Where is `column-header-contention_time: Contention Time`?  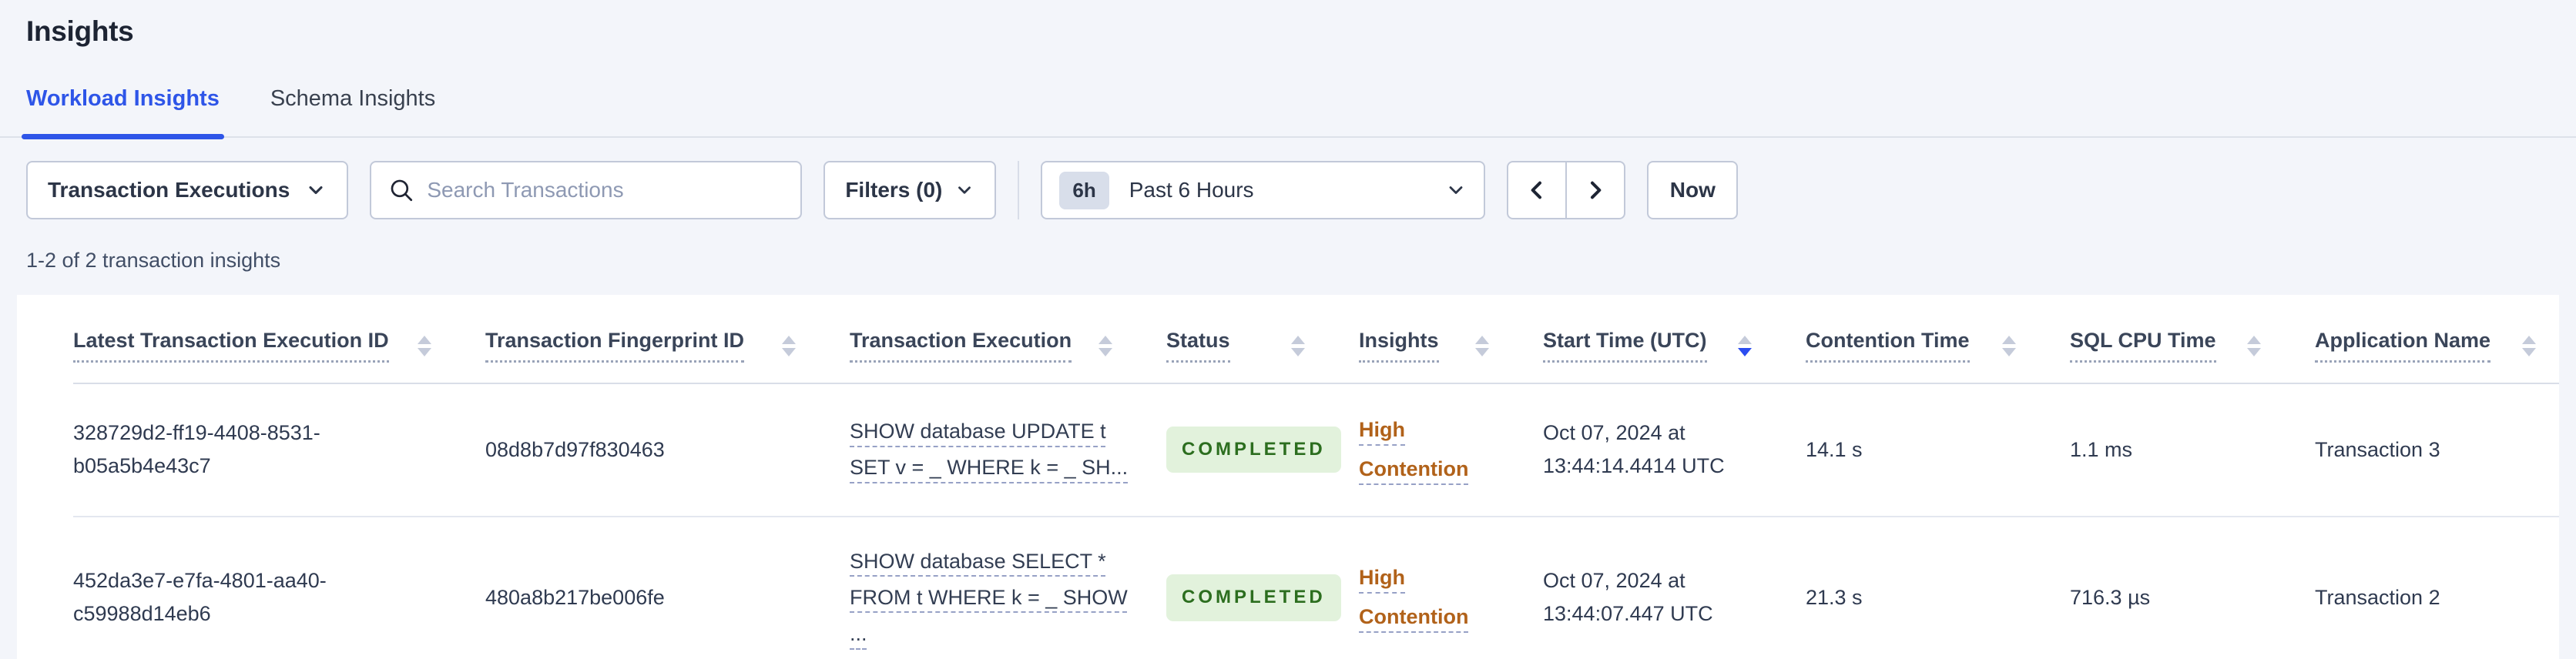 column-header-contention_time: Contention Time is located at coordinates (1938, 339).